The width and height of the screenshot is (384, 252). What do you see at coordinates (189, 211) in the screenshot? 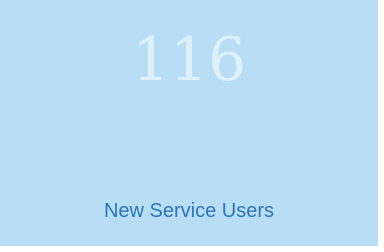
I see `stat-label: New Service Users` at bounding box center [189, 211].